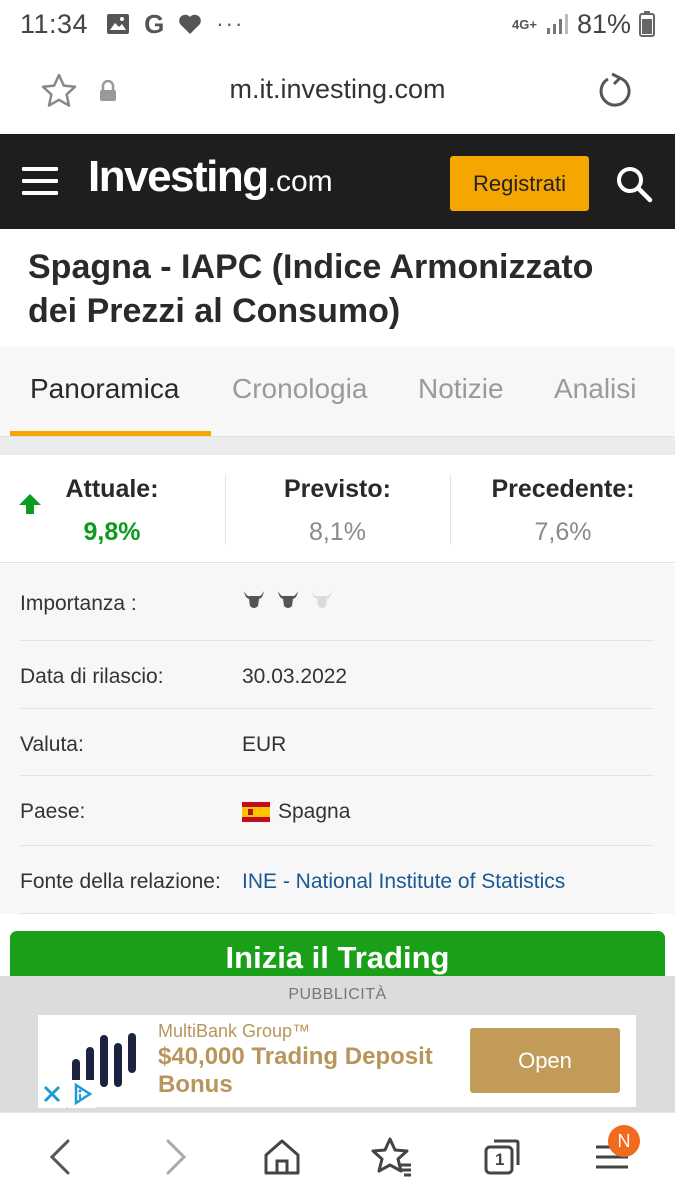 Image resolution: width=675 pixels, height=1200 pixels. Describe the element at coordinates (264, 744) in the screenshot. I see `currency-value: EUR` at that location.